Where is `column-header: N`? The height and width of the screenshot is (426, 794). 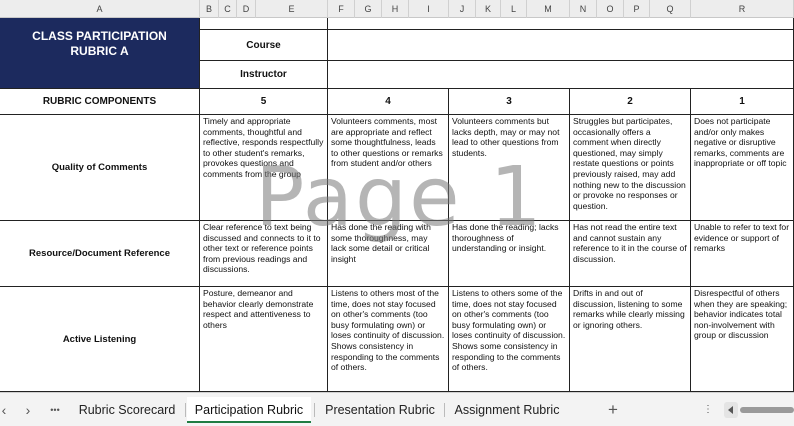
column-header: N is located at coordinates (583, 9).